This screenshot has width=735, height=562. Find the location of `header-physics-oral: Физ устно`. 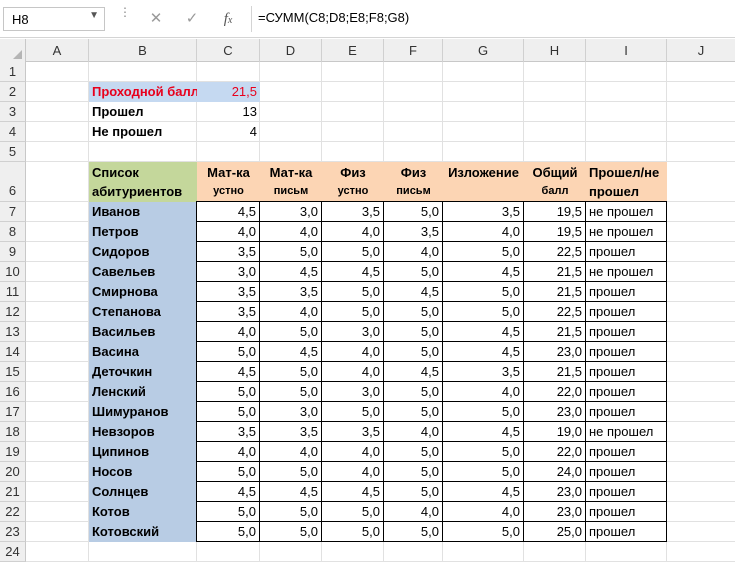

header-physics-oral: Физ устно is located at coordinates (353, 182).